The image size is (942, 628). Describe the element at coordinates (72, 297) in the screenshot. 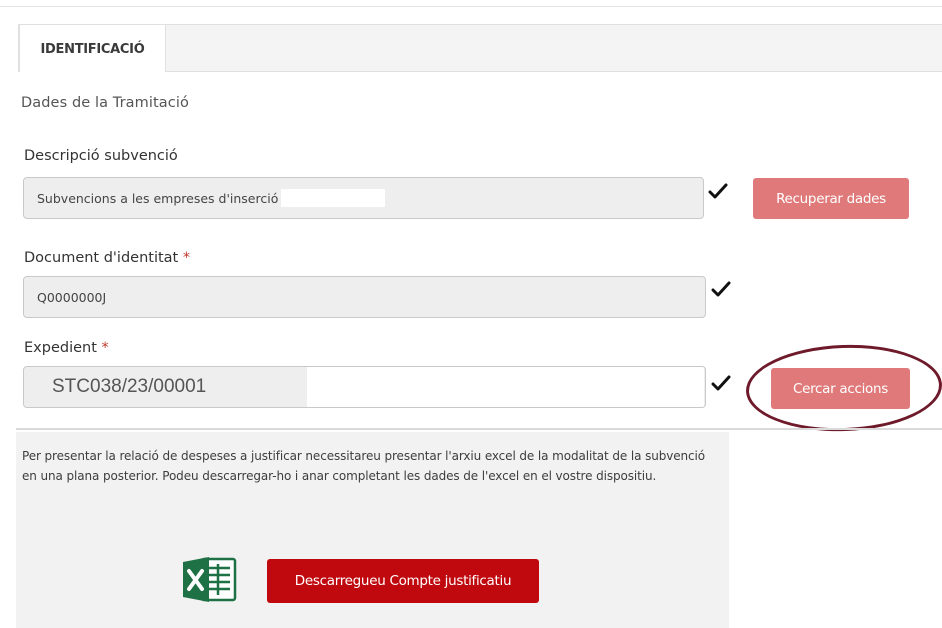

I see `document-value: Q0000000J` at that location.